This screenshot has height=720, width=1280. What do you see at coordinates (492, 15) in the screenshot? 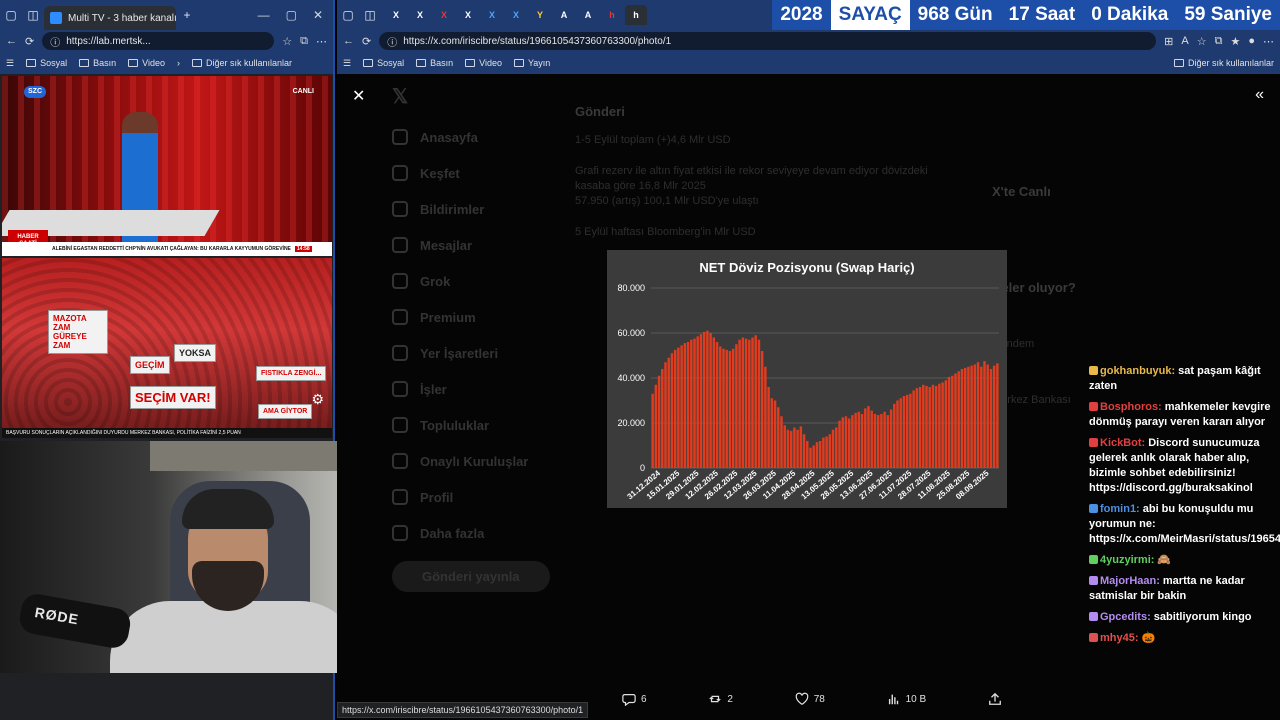
I see `tab-x-5: X` at bounding box center [492, 15].